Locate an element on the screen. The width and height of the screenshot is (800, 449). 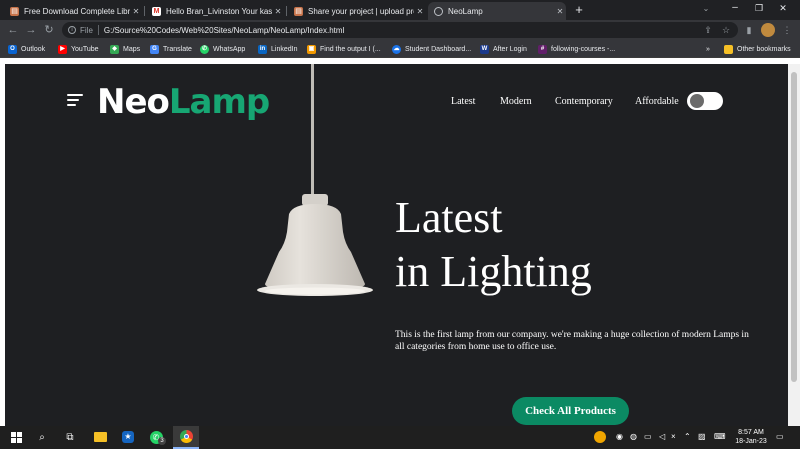
page-scrollbar is located at coordinates (794, 245).